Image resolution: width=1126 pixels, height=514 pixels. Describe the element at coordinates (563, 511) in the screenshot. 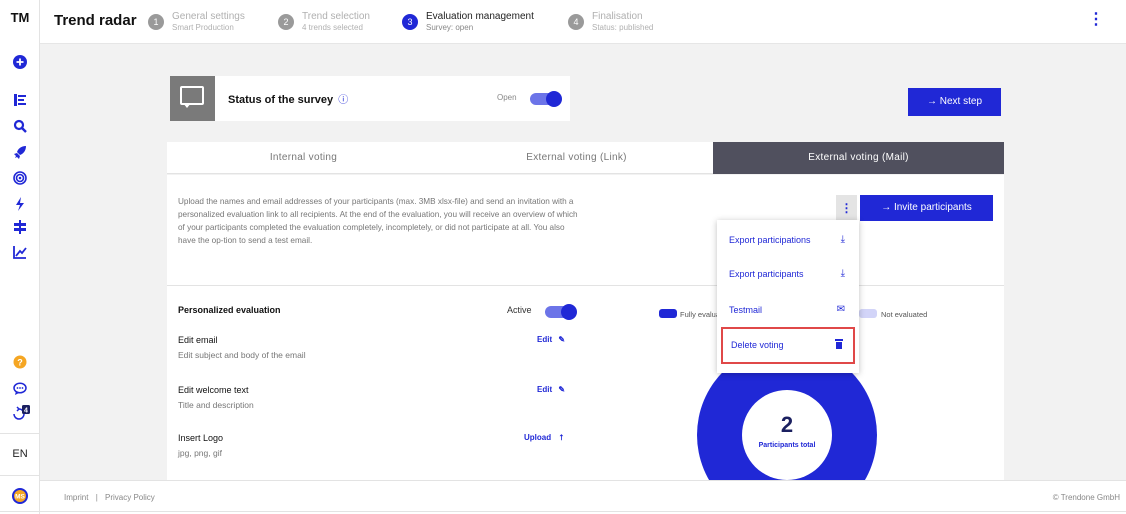

I see `bottom-divider` at that location.